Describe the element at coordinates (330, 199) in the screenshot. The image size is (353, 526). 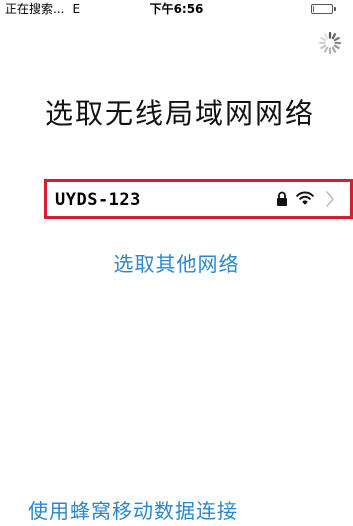
I see `chevron-right-icon` at that location.